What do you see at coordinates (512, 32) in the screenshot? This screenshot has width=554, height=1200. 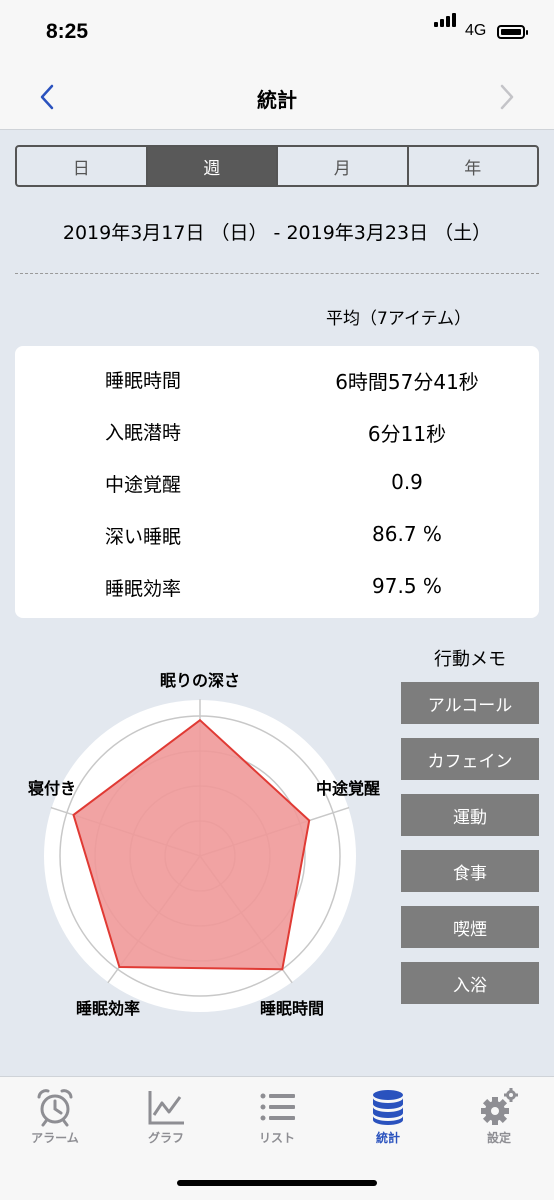 I see `battery-icon` at bounding box center [512, 32].